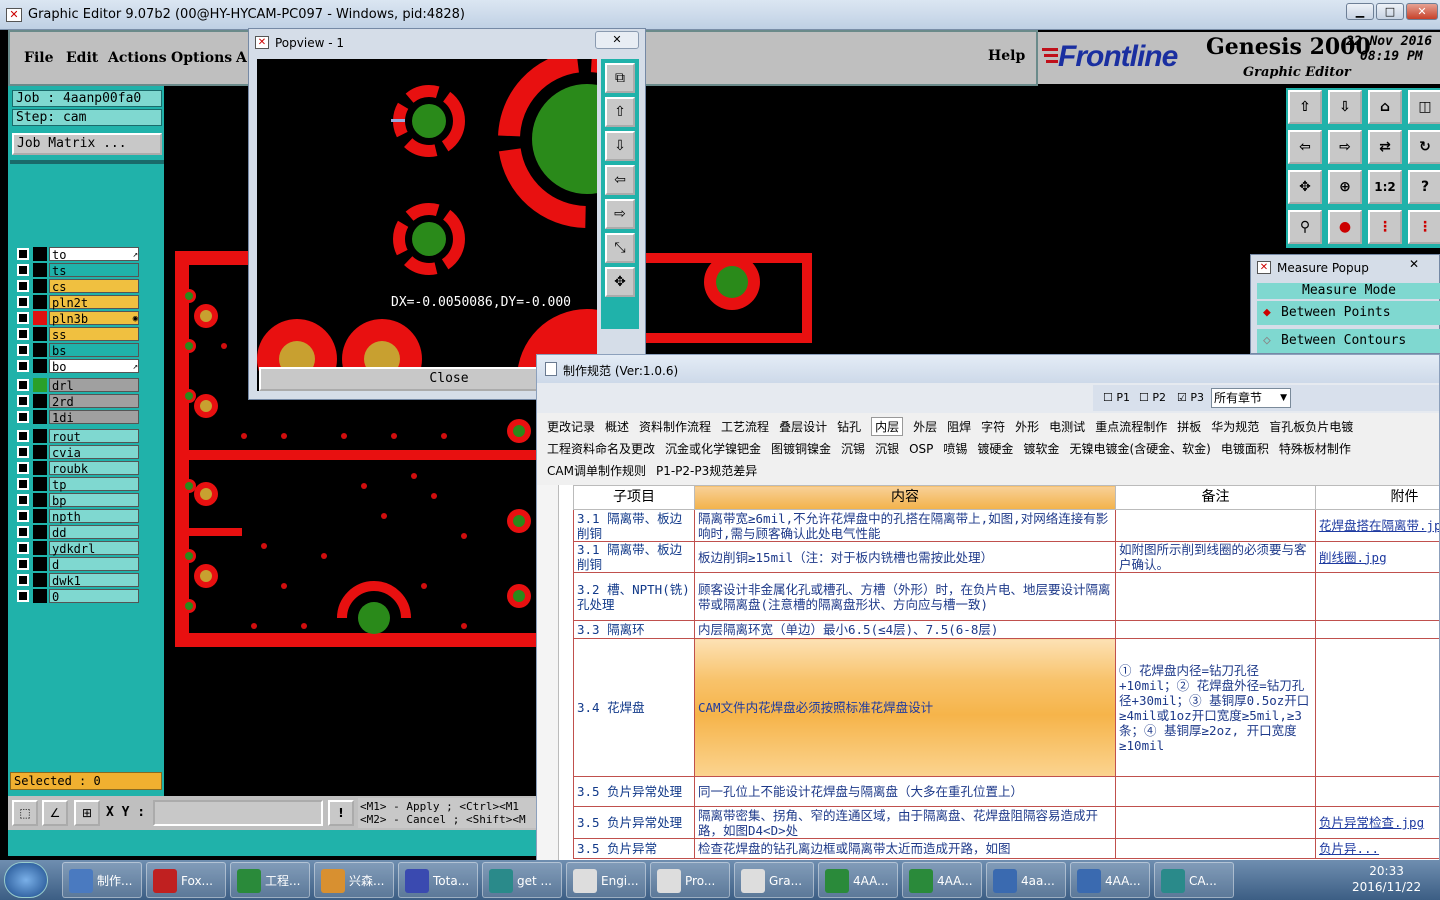 This screenshot has width=1440, height=900. I want to click on maximize-button: □, so click(1390, 11).